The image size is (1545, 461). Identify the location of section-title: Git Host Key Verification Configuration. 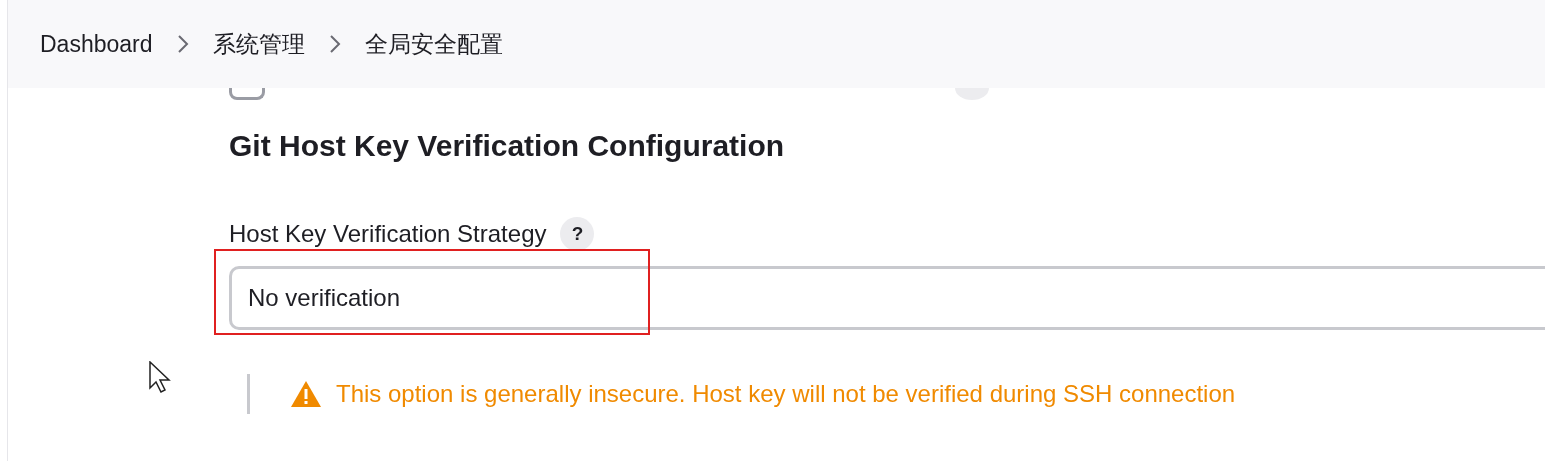
(507, 146).